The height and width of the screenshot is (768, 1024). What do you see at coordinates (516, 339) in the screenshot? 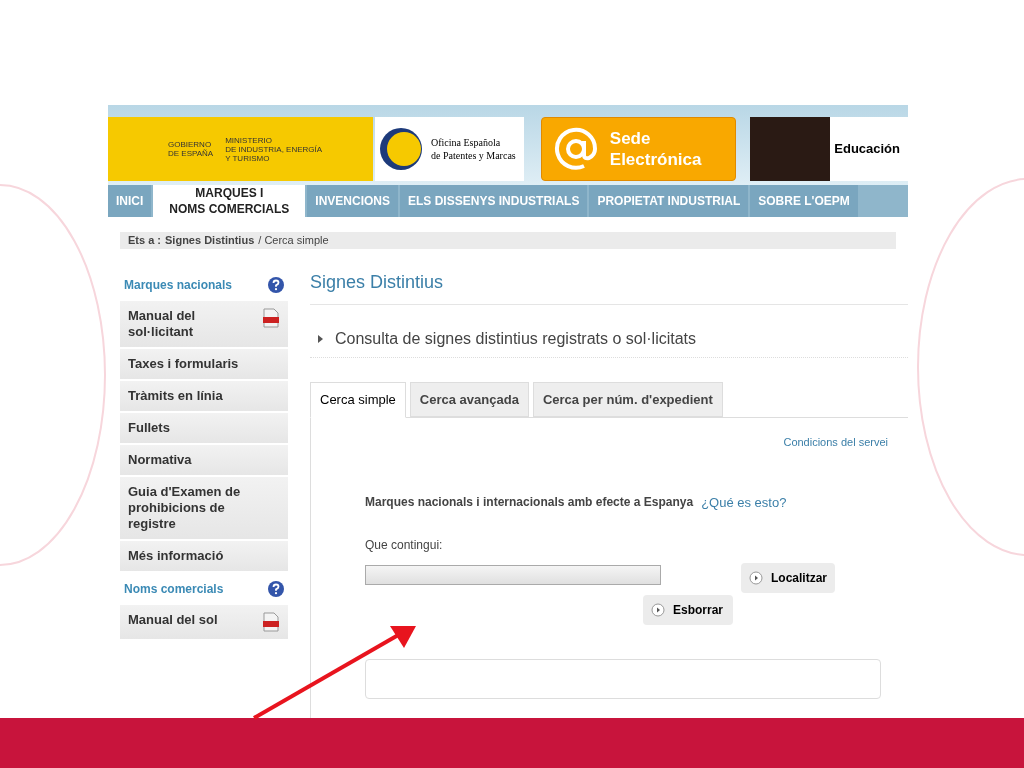
I see `section-heading: Consulta de signes distintius registrats o sol·licitats` at bounding box center [516, 339].